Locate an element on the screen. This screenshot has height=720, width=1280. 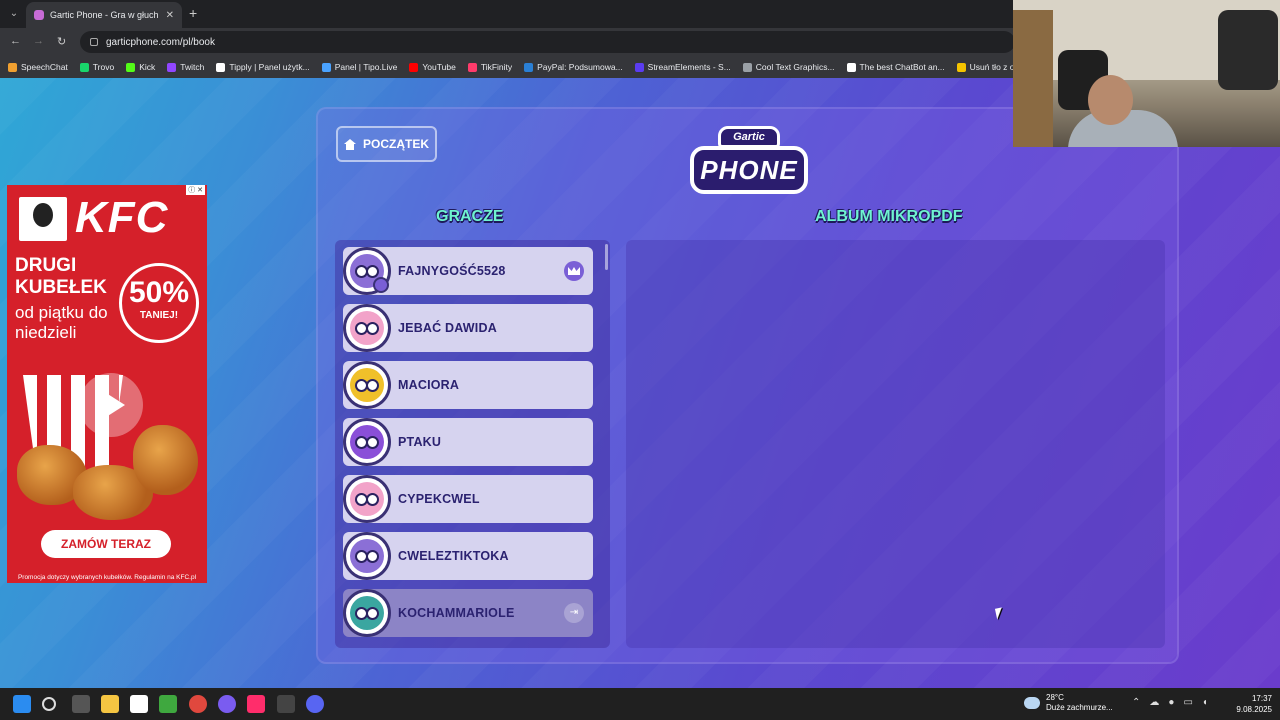
task-view-icon is located at coordinates (81, 704).